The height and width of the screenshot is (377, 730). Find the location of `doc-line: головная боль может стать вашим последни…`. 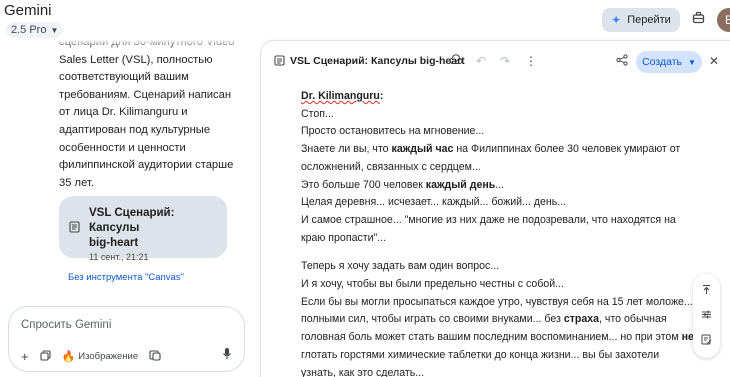

doc-line: головная боль может стать вашим последни… is located at coordinates (501, 338).